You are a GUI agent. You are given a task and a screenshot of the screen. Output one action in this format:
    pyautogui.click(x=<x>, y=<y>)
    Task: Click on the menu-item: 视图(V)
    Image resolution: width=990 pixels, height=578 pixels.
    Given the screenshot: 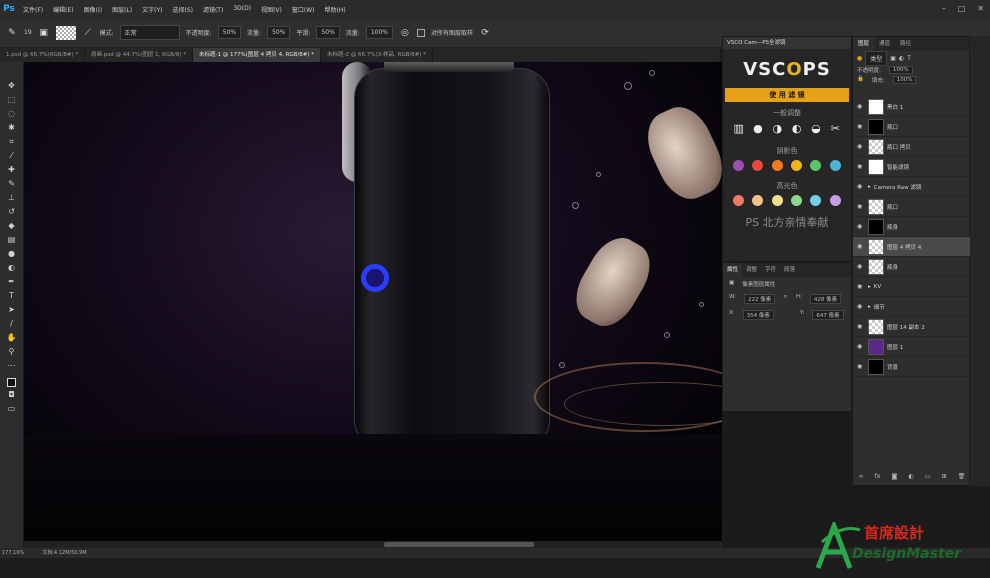 What is the action you would take?
    pyautogui.click(x=271, y=9)
    